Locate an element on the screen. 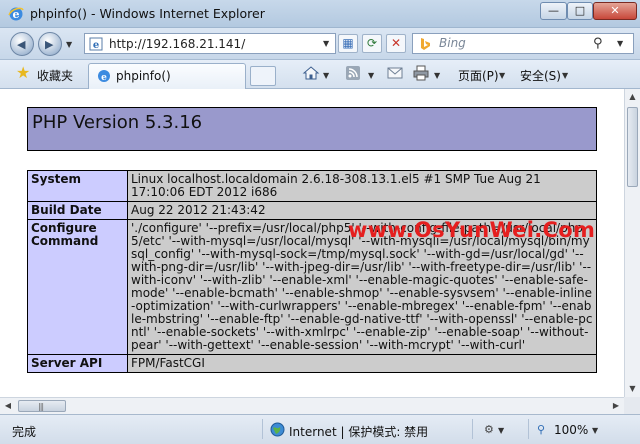  bing-logo-icon is located at coordinates (425, 44).